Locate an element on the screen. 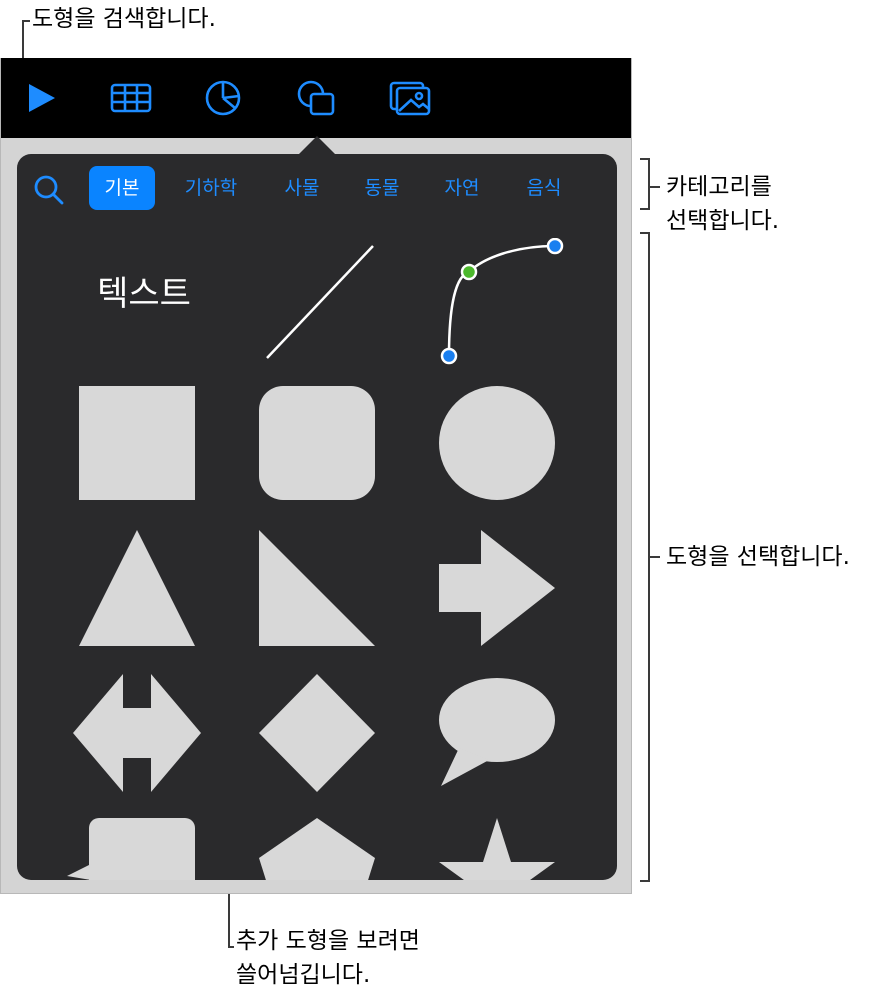 The image size is (881, 996). arrow-shape is located at coordinates (497, 588).